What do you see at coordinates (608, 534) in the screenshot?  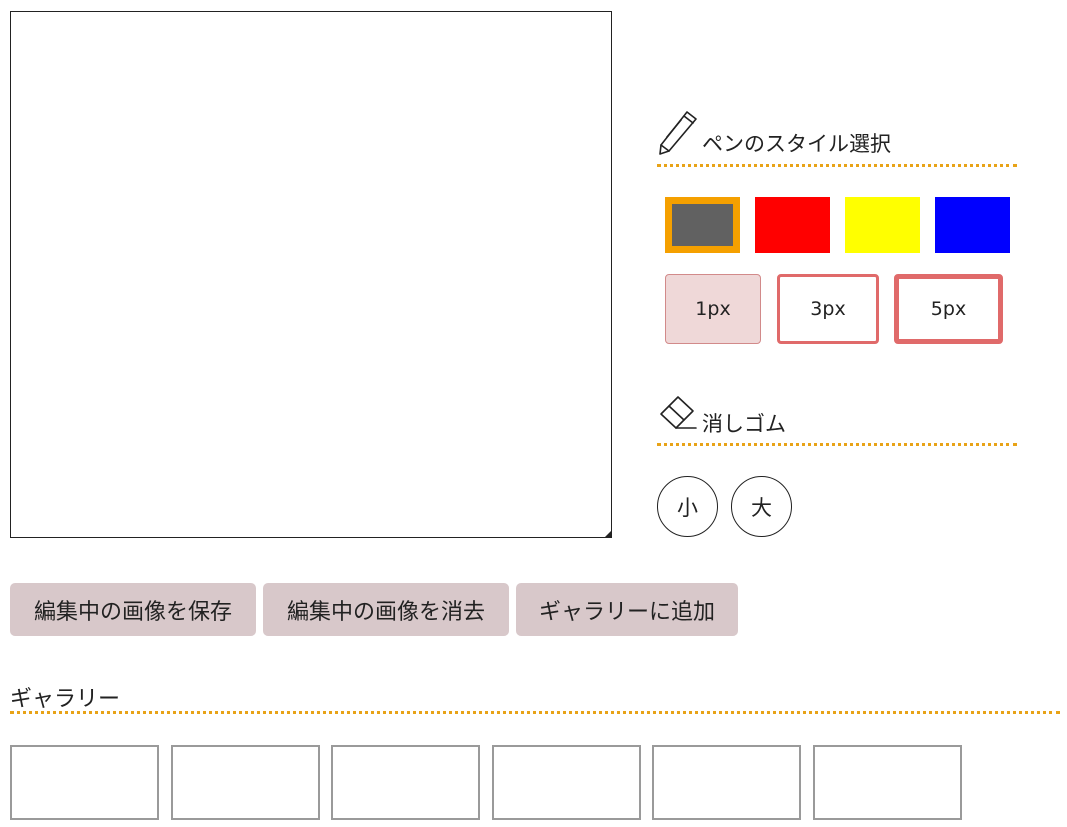 I see `canvas-resize-handle` at bounding box center [608, 534].